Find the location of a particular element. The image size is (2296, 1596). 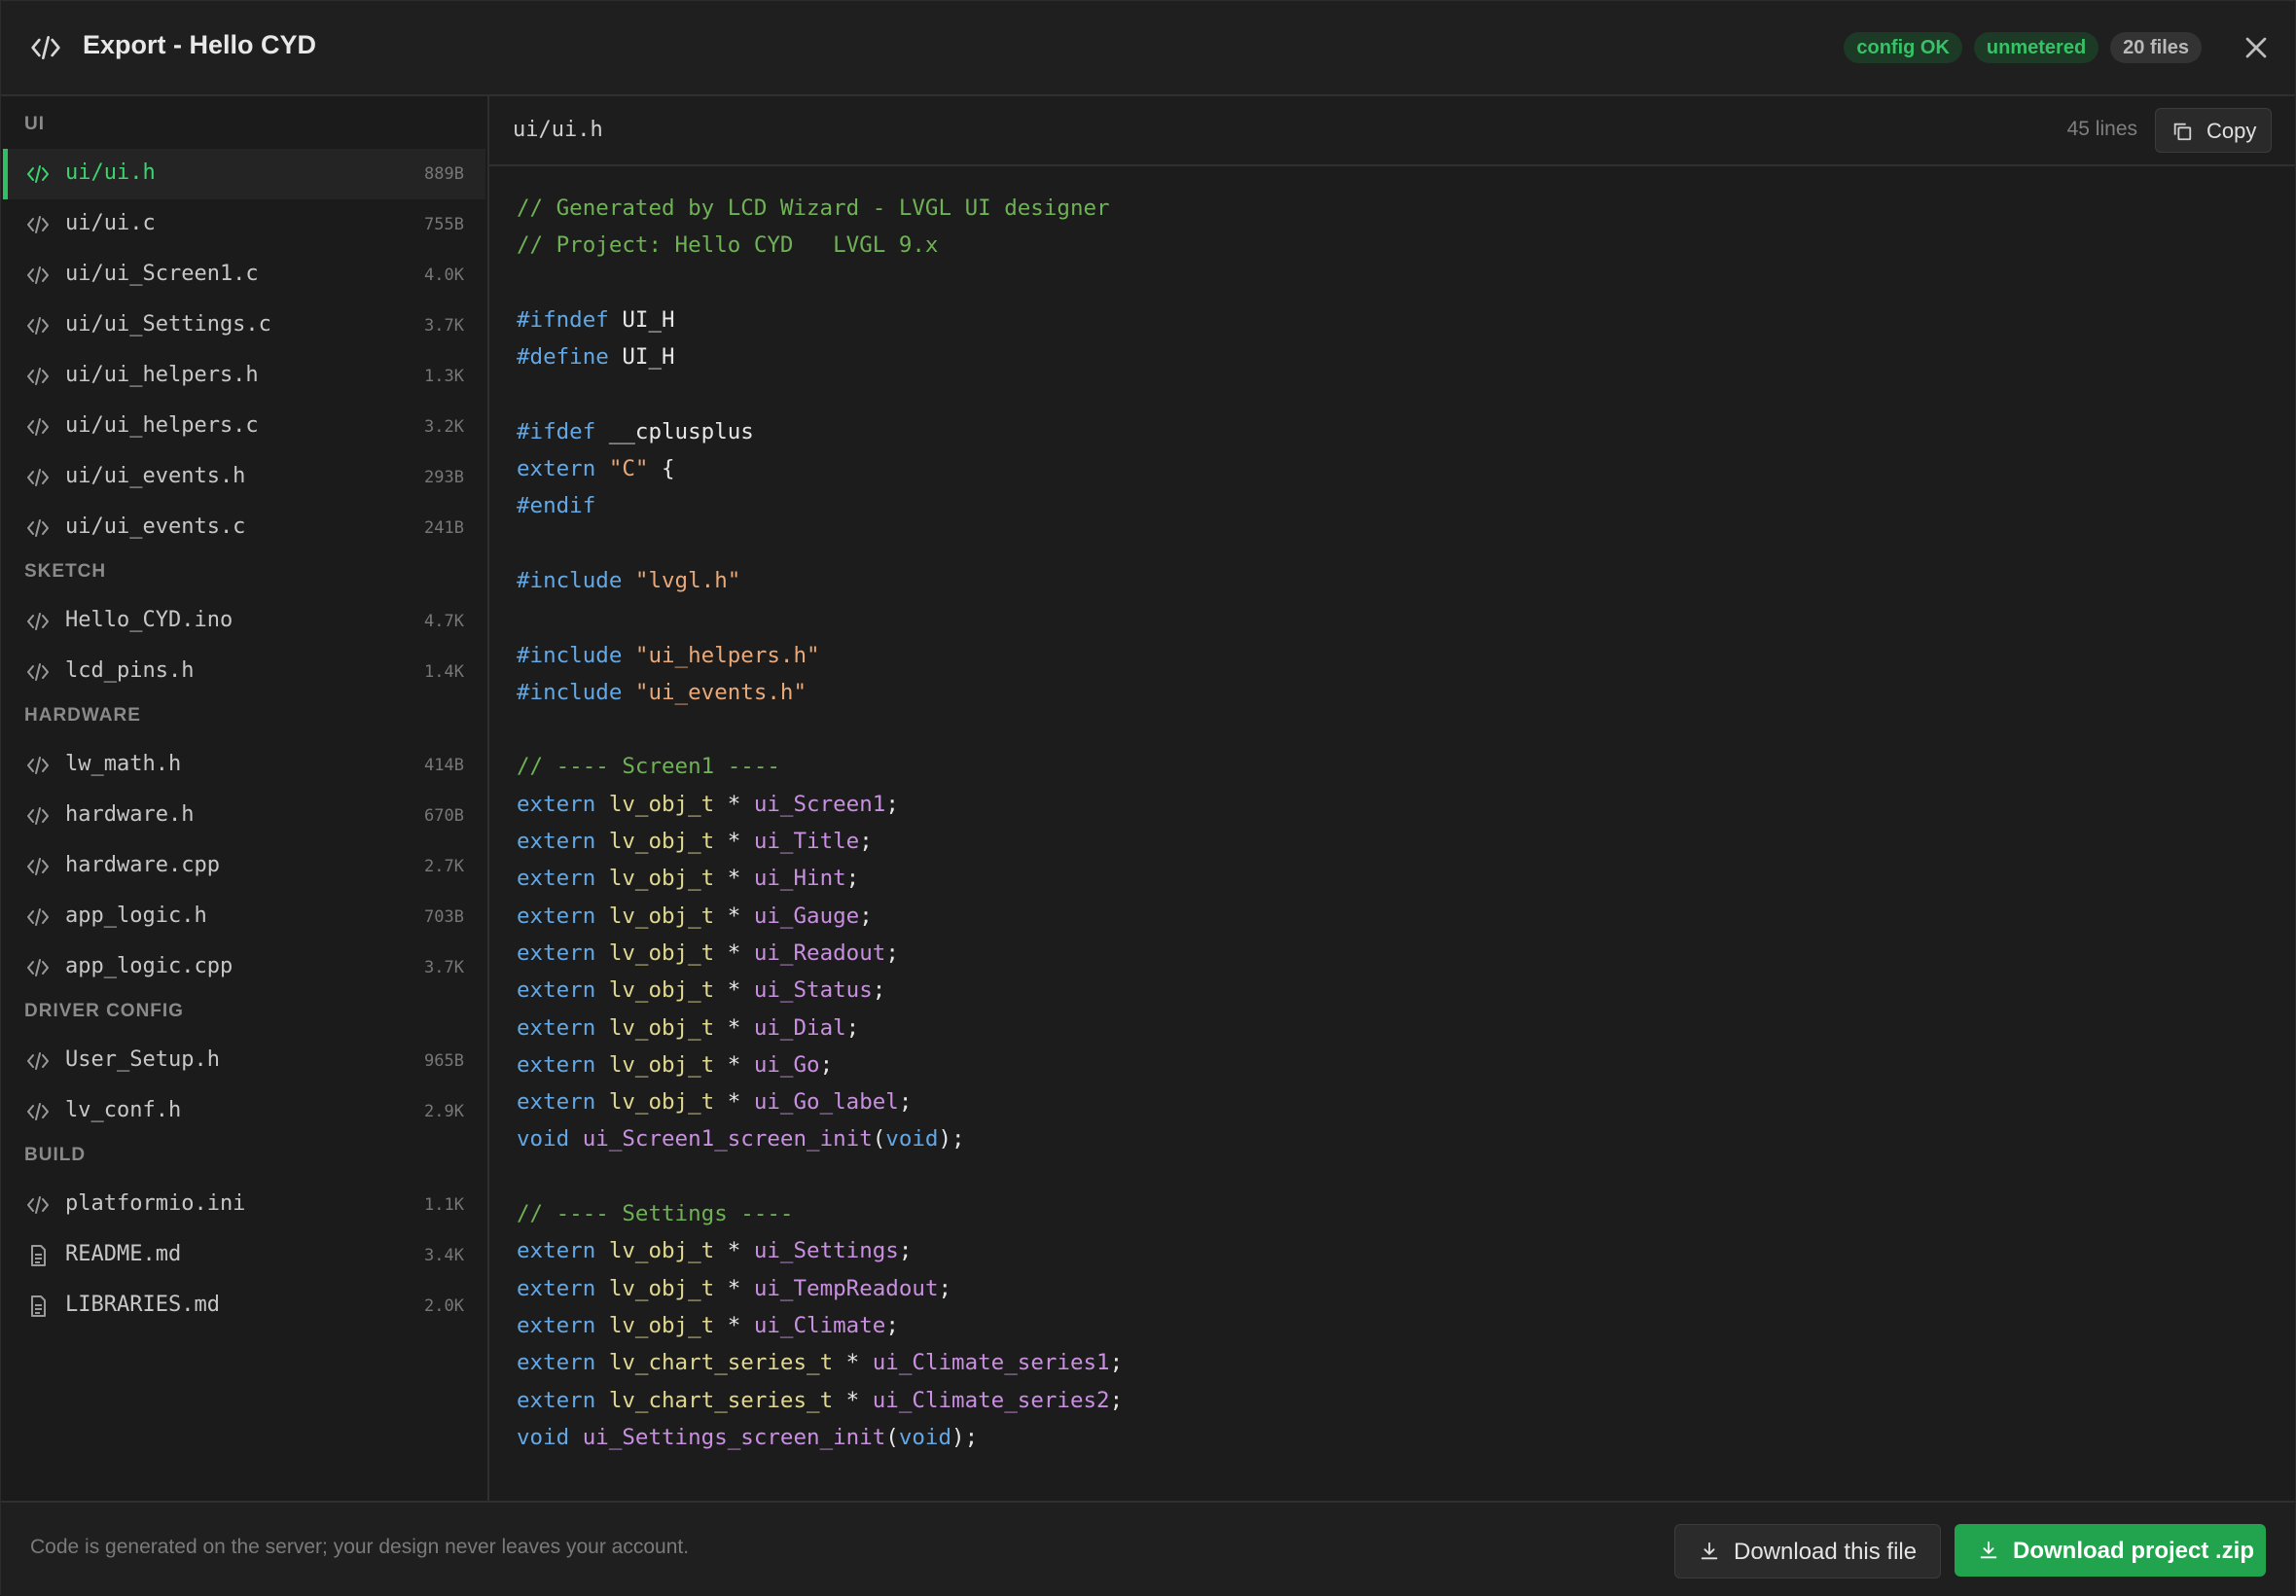

sidebar-file-item: ui/ui_Screen1.c 4.0K is located at coordinates (245, 276).